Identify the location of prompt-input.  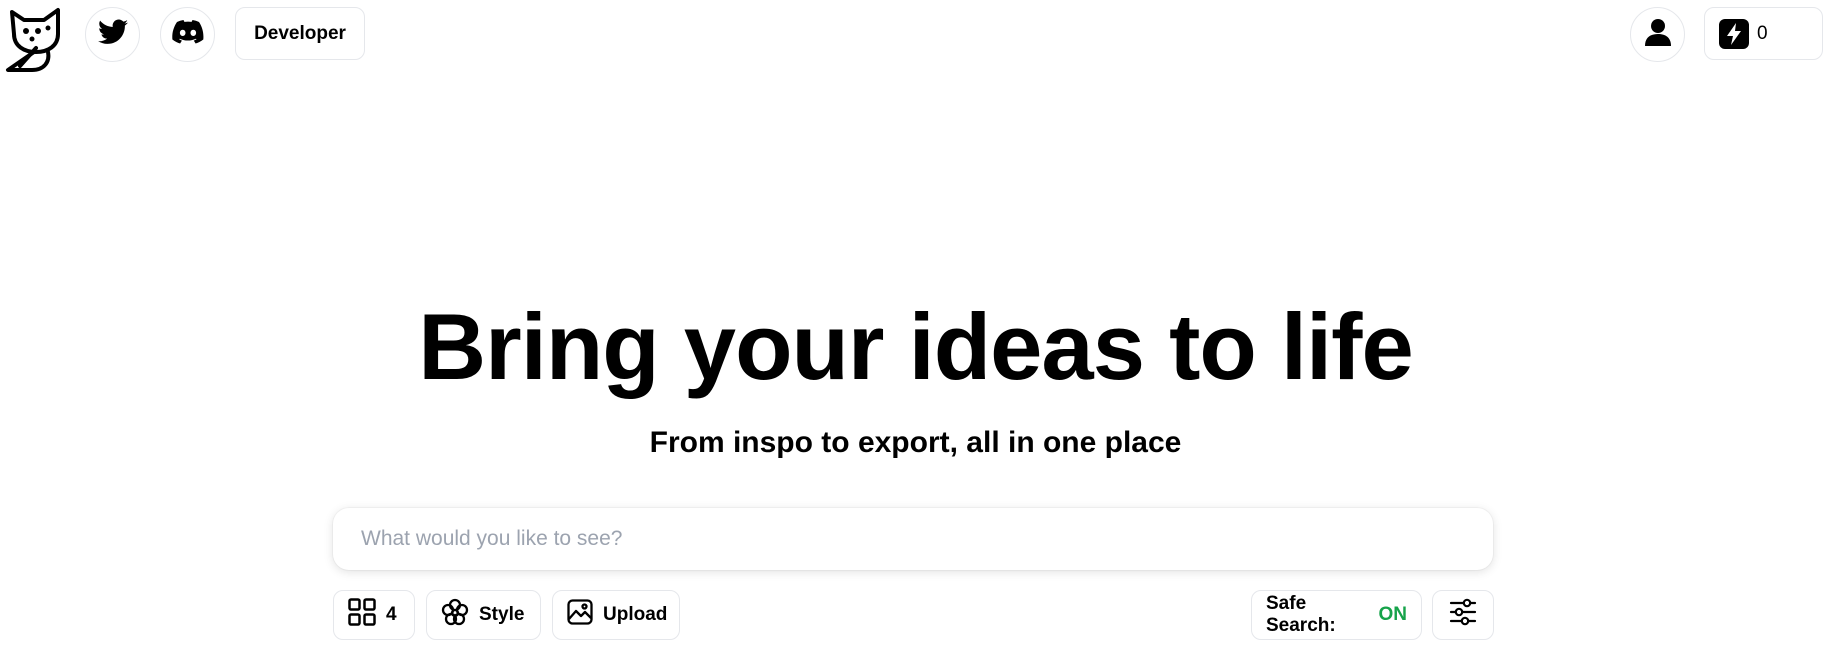
(927, 539).